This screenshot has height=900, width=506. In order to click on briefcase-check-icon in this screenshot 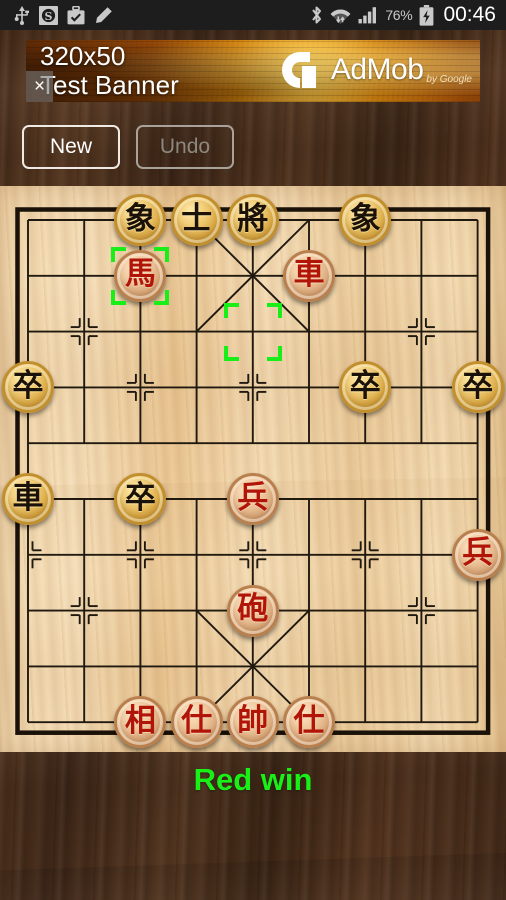, I will do `click(76, 14)`.